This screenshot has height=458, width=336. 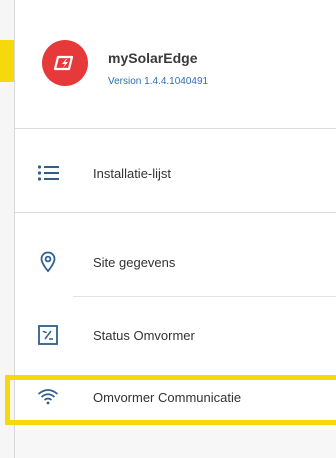 What do you see at coordinates (175, 173) in the screenshot?
I see `nav-item-installatie-lijst: Installatie-lijst` at bounding box center [175, 173].